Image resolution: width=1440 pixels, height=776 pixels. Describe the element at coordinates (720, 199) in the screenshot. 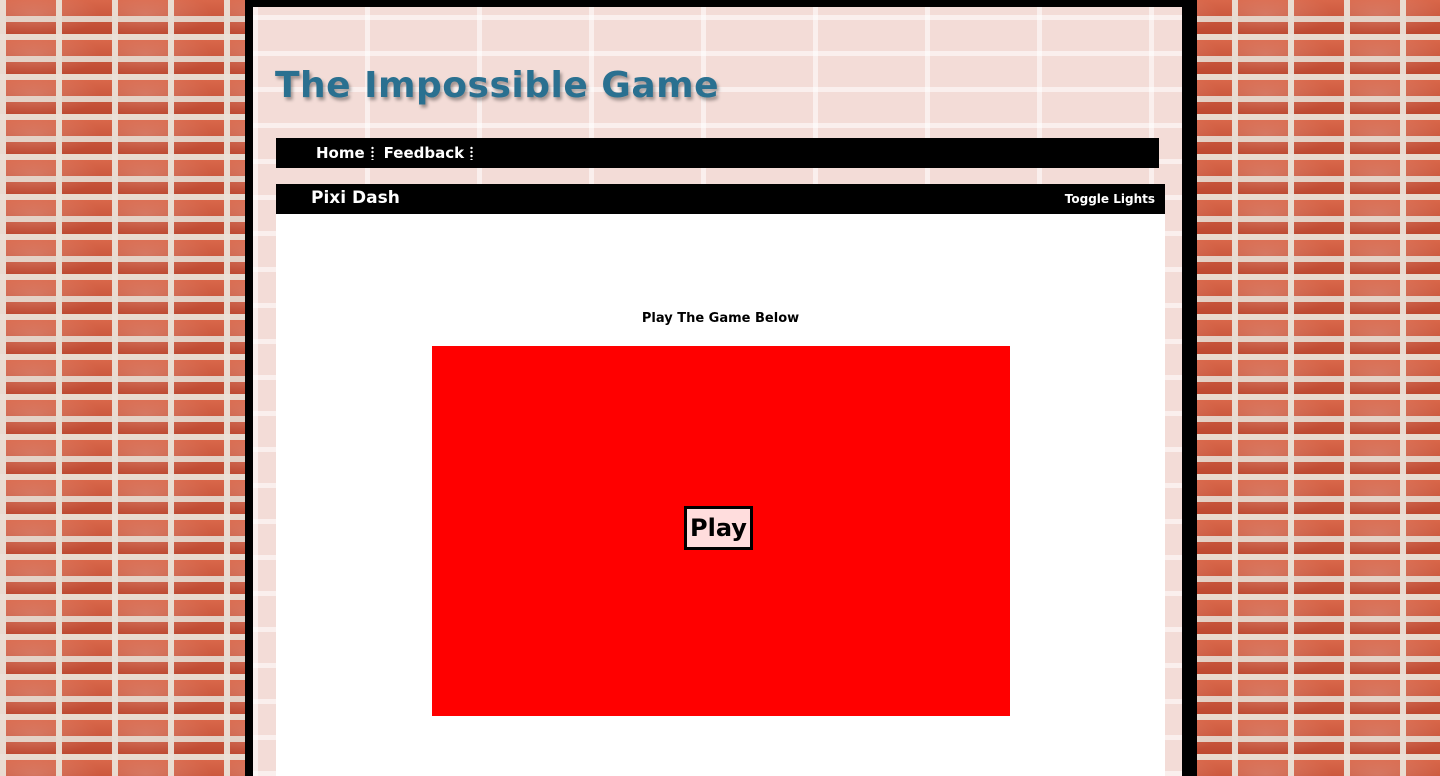

I see `game-header-bar: Pixi Dash Toggle Lights` at that location.